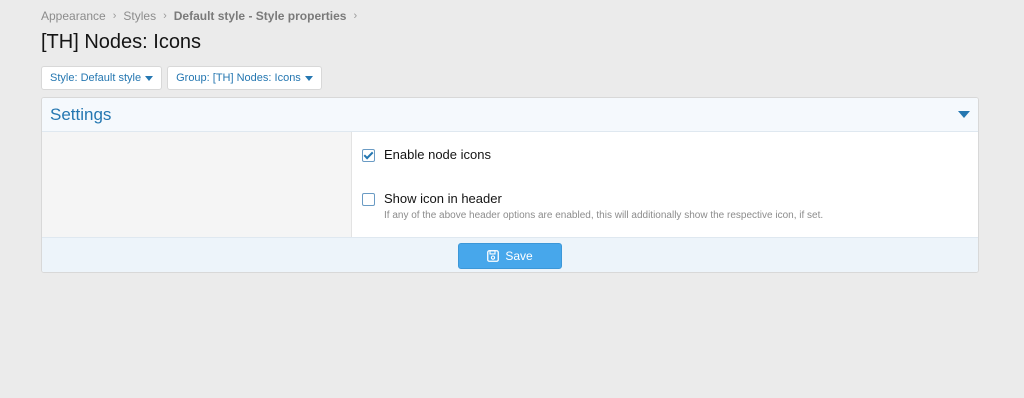 This screenshot has width=1024, height=398. What do you see at coordinates (510, 115) in the screenshot?
I see `settings-header: Settings` at bounding box center [510, 115].